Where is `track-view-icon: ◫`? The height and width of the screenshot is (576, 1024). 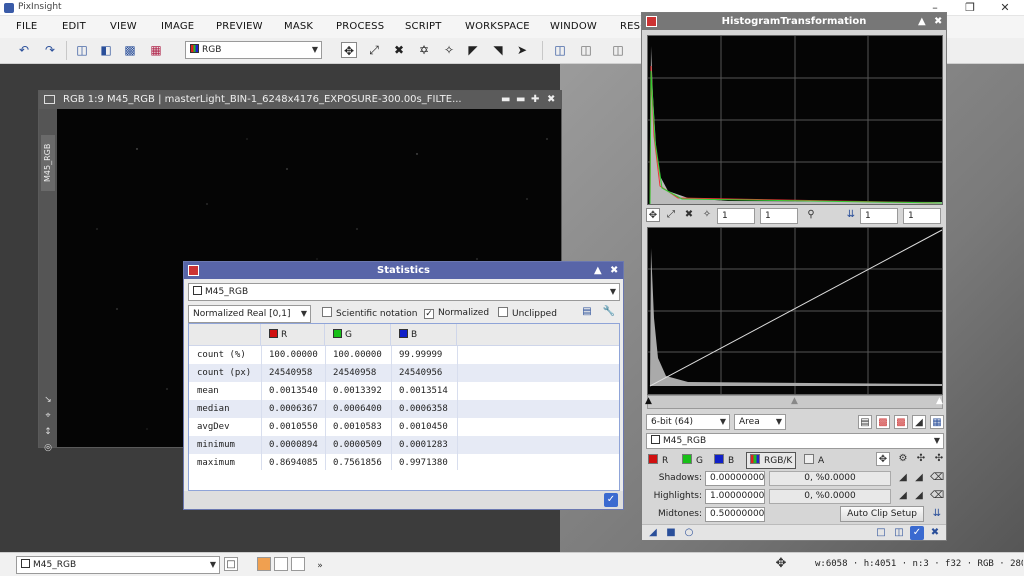 track-view-icon: ◫ is located at coordinates (899, 533).